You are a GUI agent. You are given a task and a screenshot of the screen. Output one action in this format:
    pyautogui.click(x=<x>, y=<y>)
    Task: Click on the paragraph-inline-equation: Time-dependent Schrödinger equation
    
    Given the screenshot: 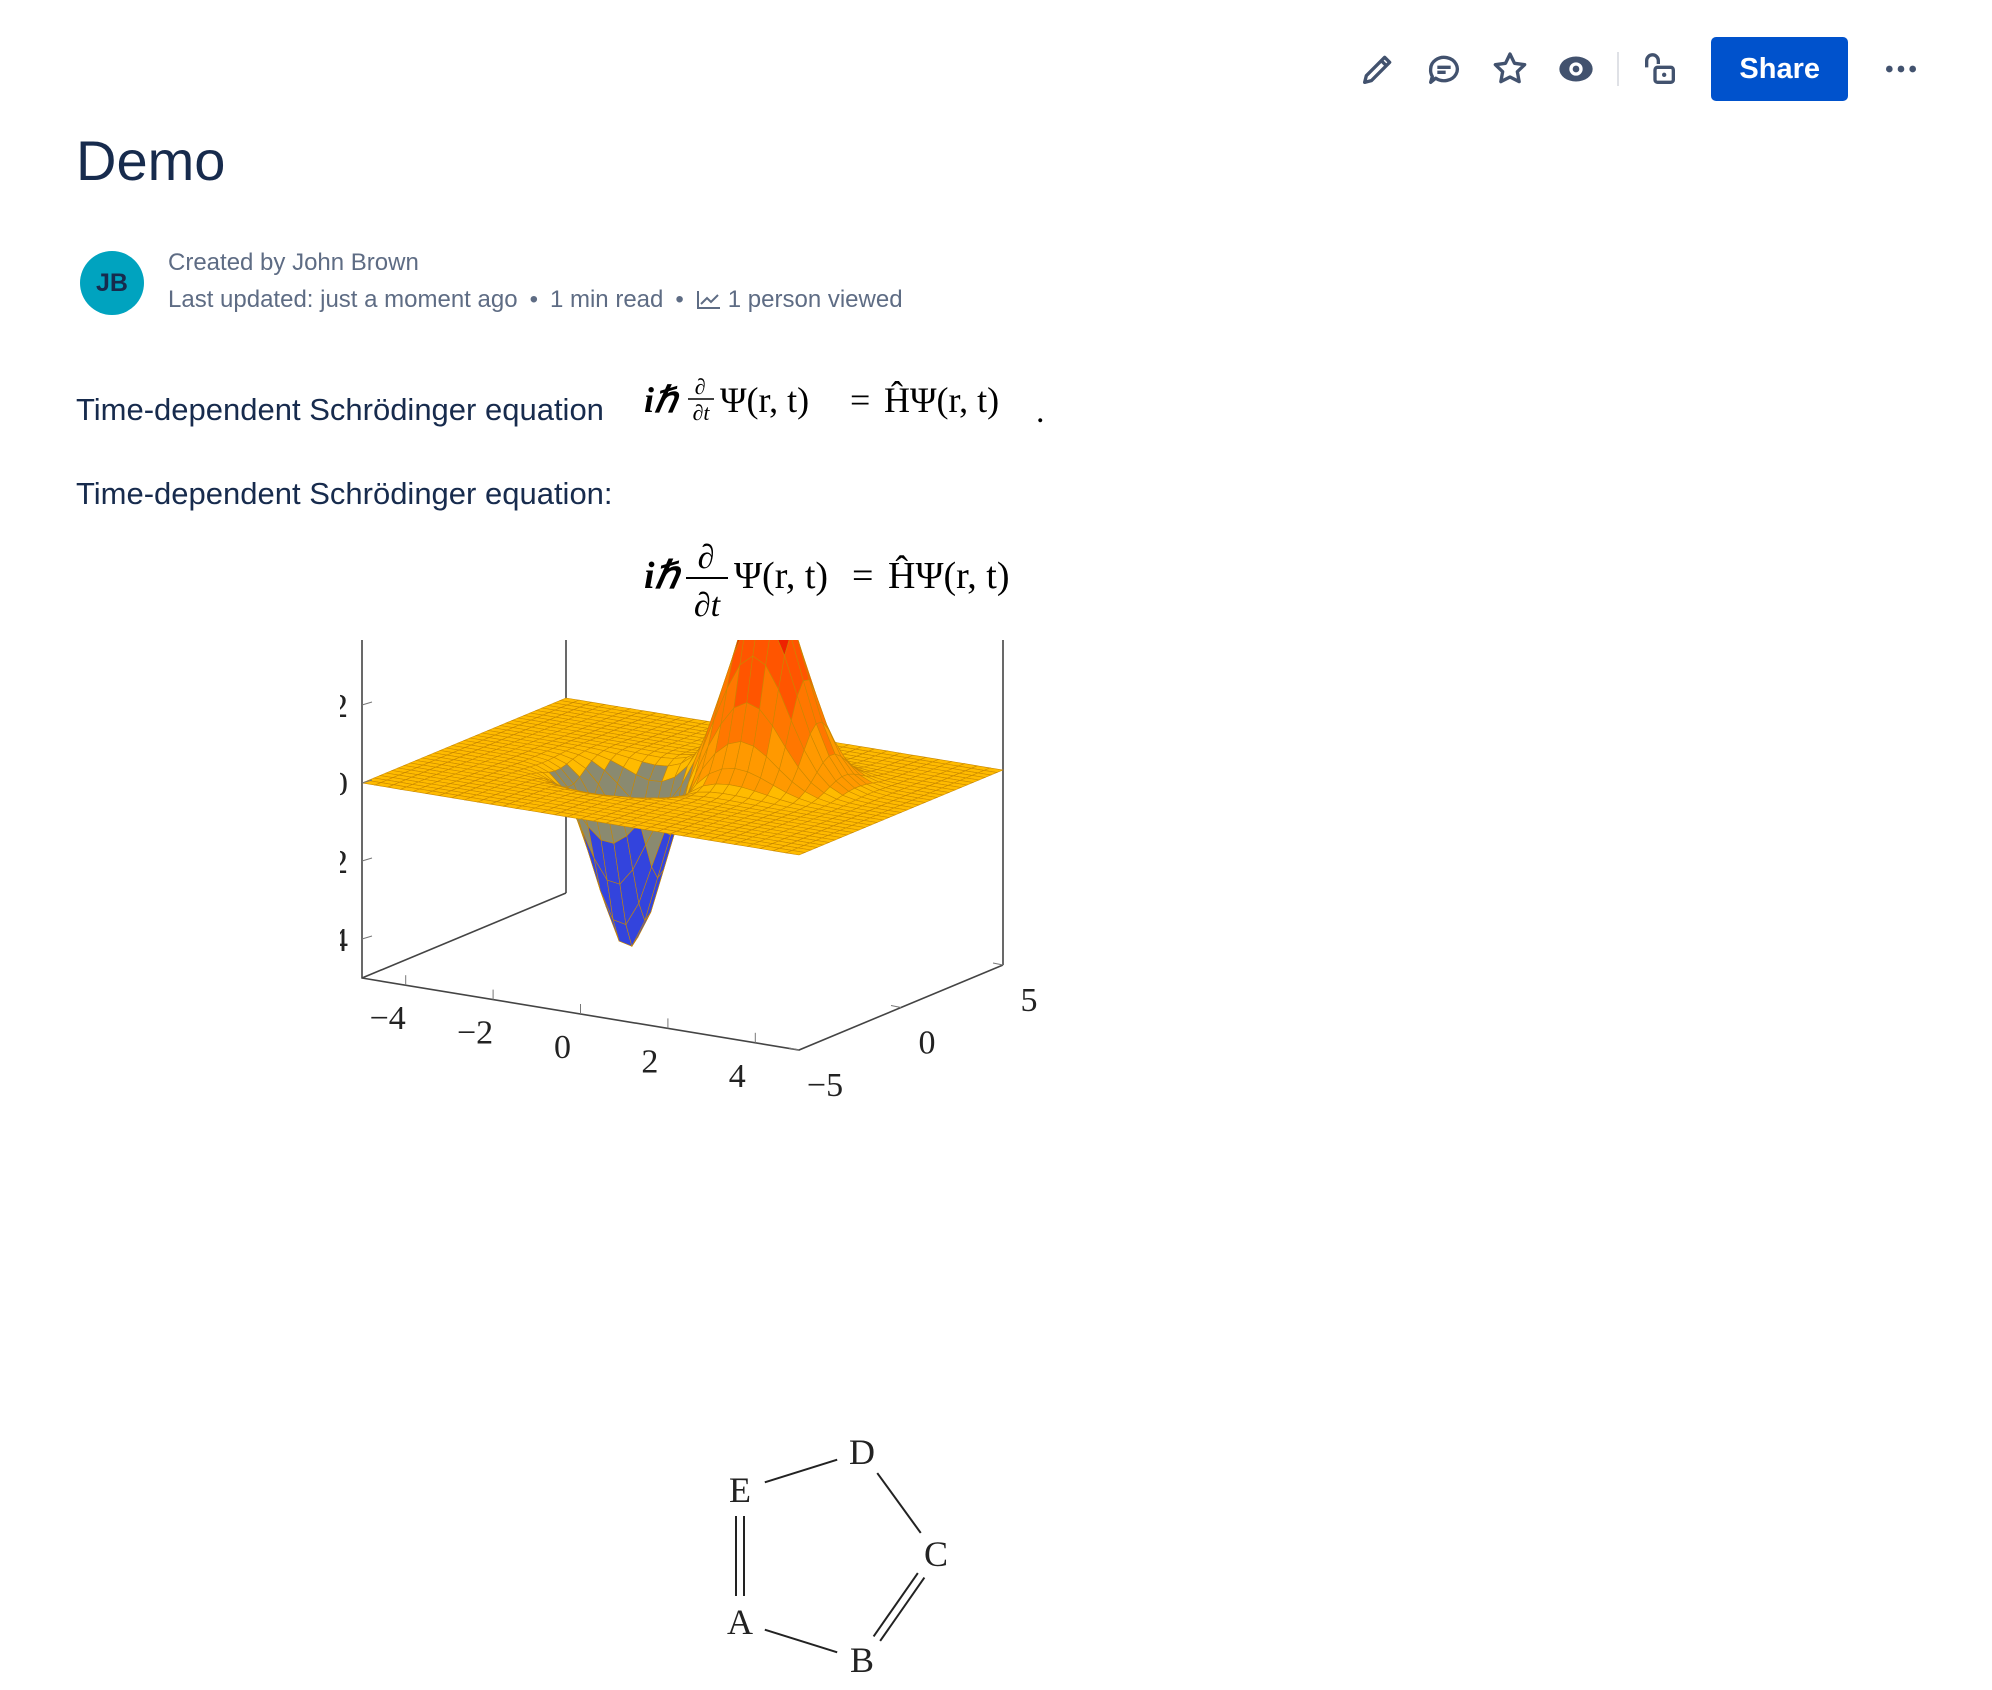 What is the action you would take?
    pyautogui.click(x=340, y=410)
    